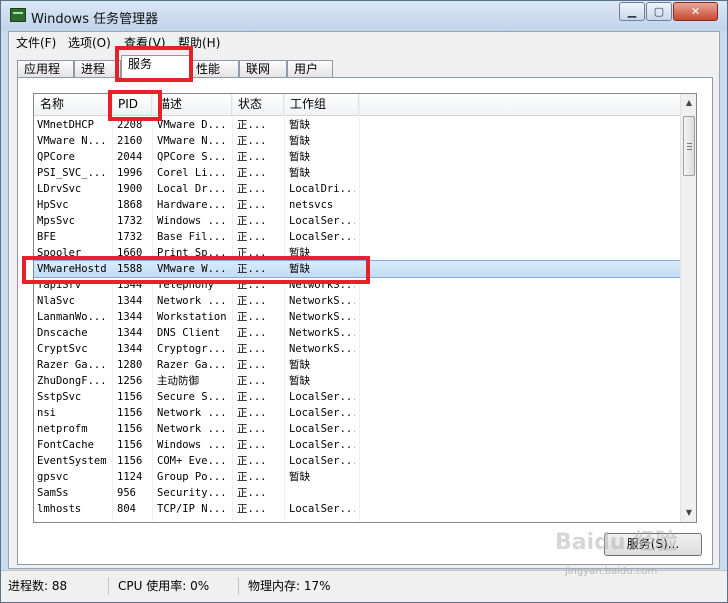 This screenshot has width=728, height=603. I want to click on cell-pid: 1732, so click(130, 237).